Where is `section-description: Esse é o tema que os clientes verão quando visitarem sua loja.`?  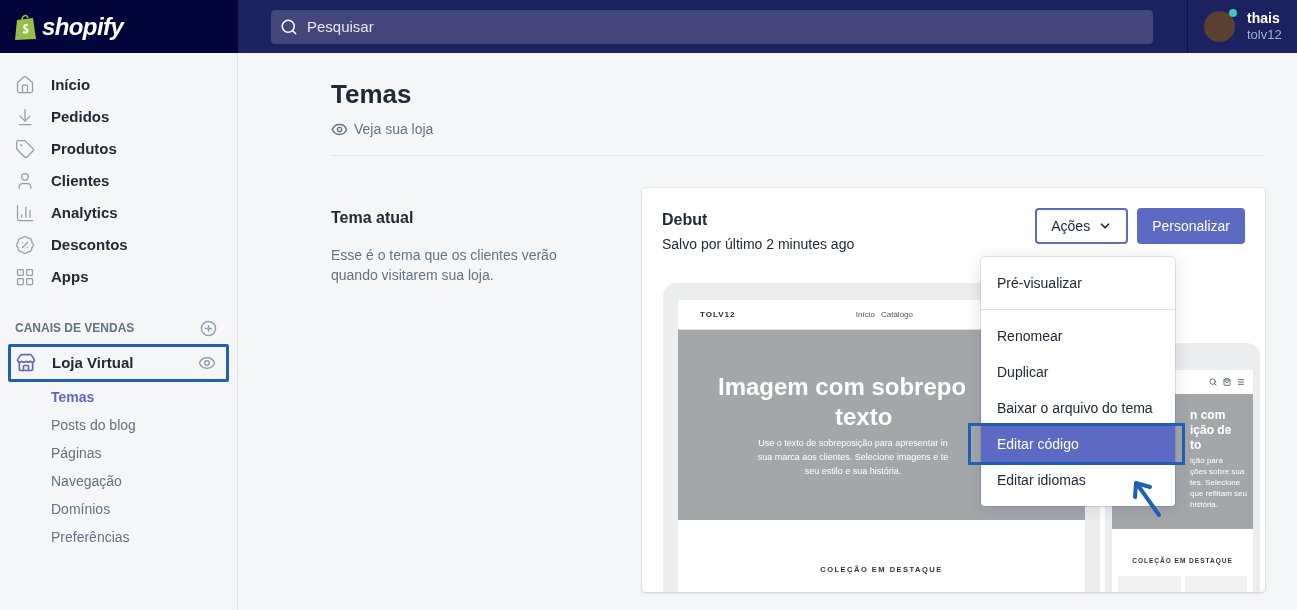
section-description: Esse é o tema que os clientes verão quando visitarem sua loja. is located at coordinates (444, 265).